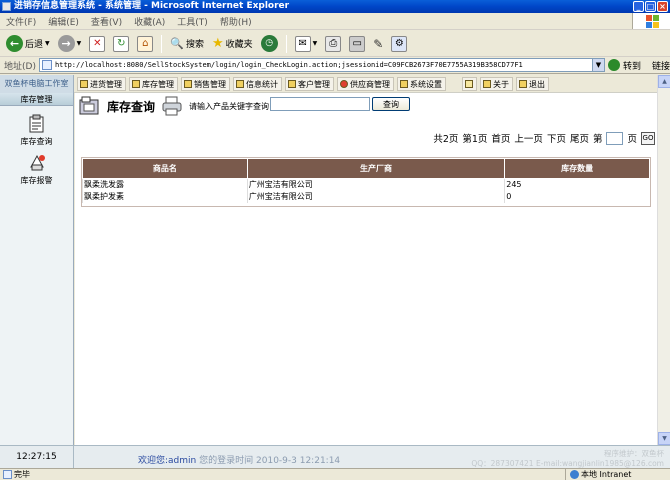 The image size is (670, 480). What do you see at coordinates (192, 21) in the screenshot?
I see `menu-tools: 工具(T)` at bounding box center [192, 21].